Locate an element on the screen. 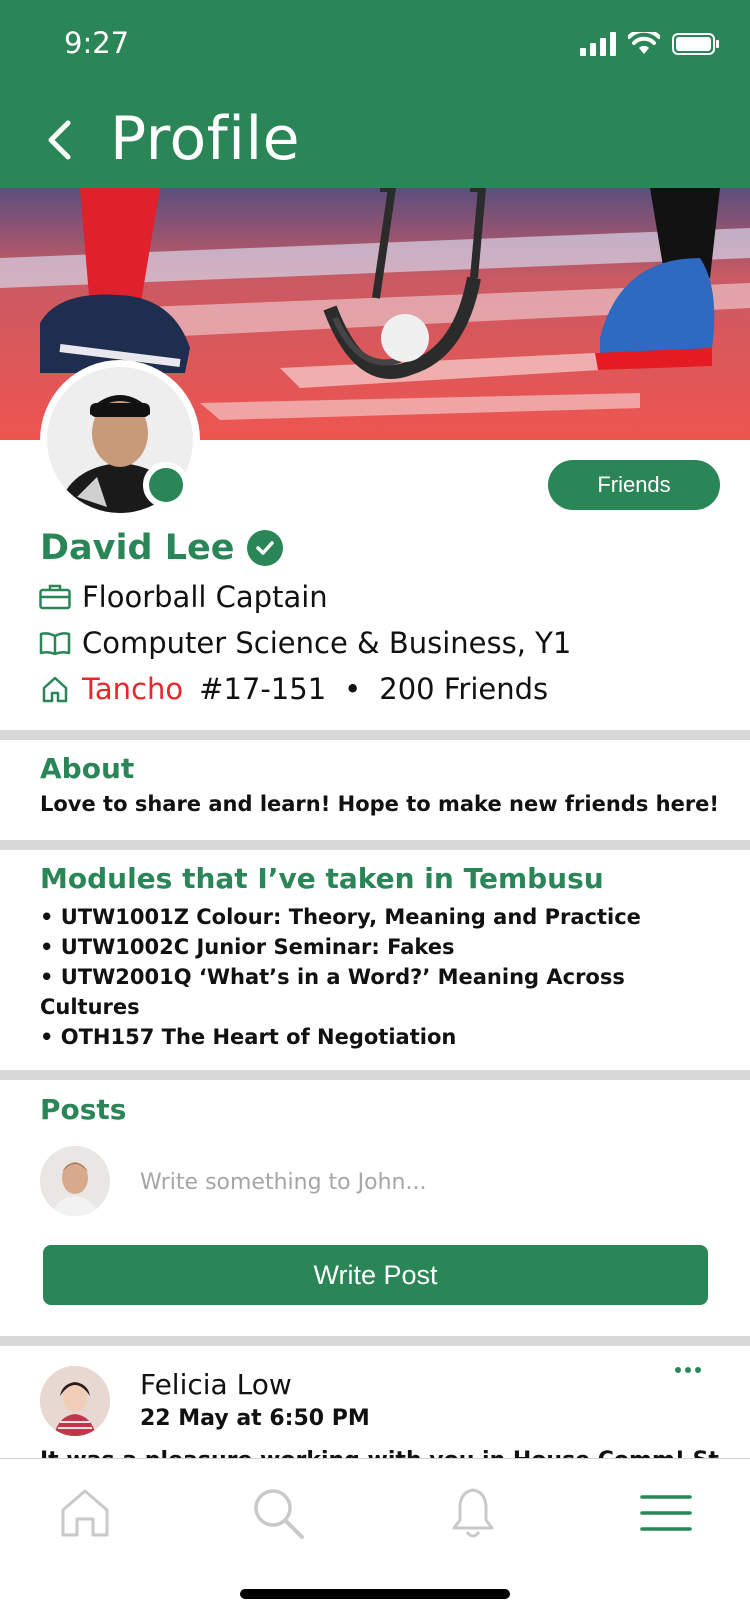 The width and height of the screenshot is (750, 1624). house-row: Tancho #17-151 • 200 Friends is located at coordinates (293, 689).